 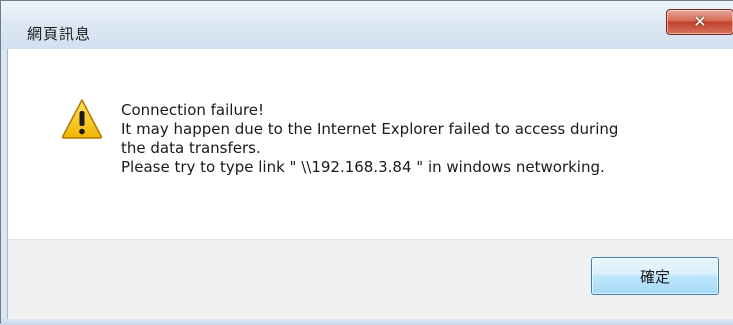 I want to click on window-bottom-border, so click(x=367, y=322).